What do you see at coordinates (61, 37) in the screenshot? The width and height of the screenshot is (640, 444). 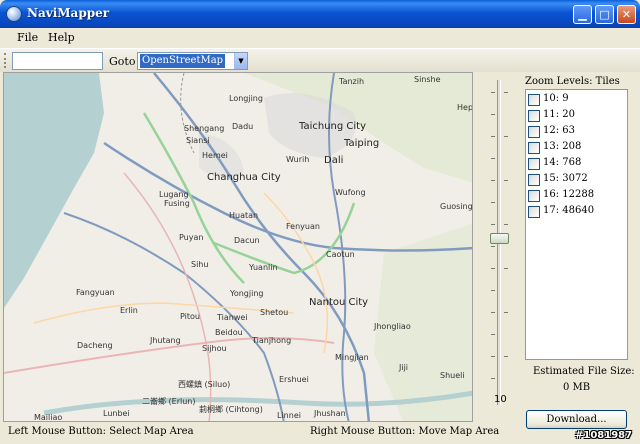 I see `menu-help: Help` at bounding box center [61, 37].